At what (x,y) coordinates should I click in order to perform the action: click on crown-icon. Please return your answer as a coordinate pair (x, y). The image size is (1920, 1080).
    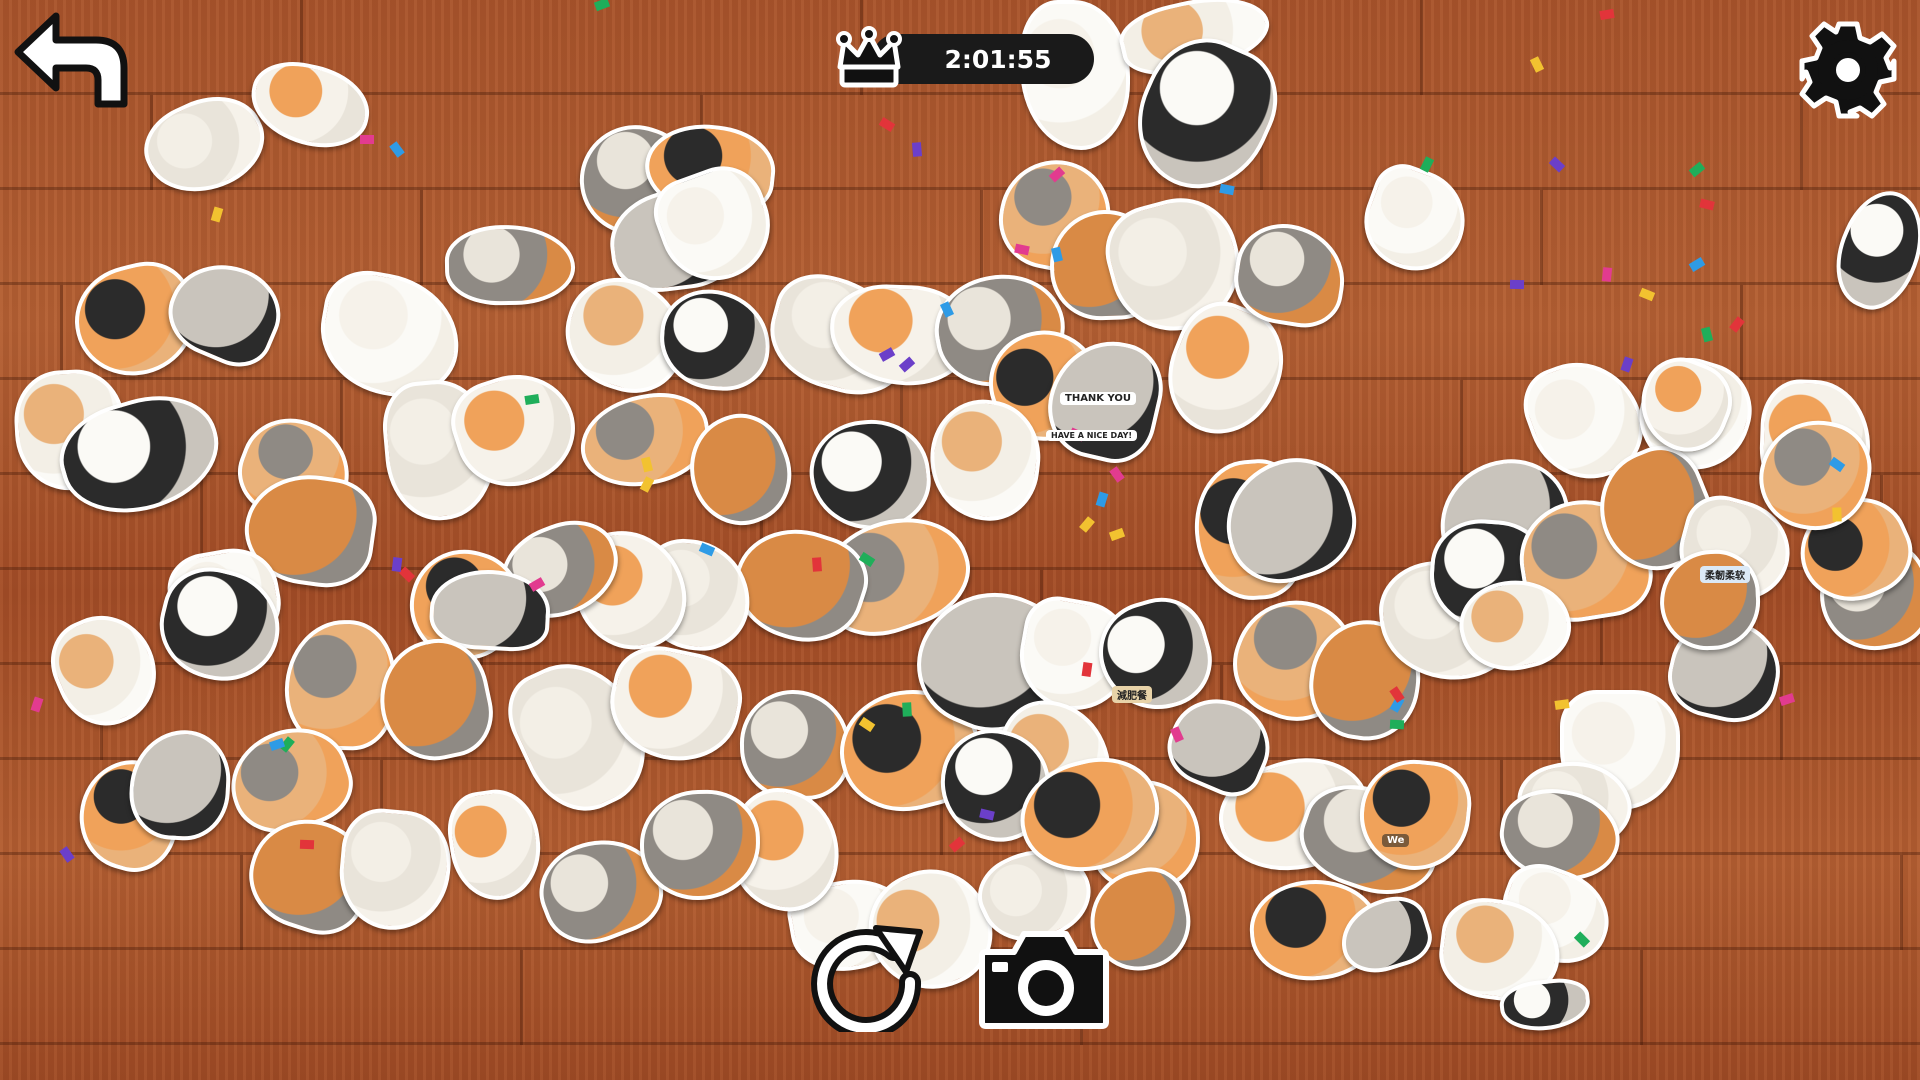
    Looking at the image, I should click on (869, 57).